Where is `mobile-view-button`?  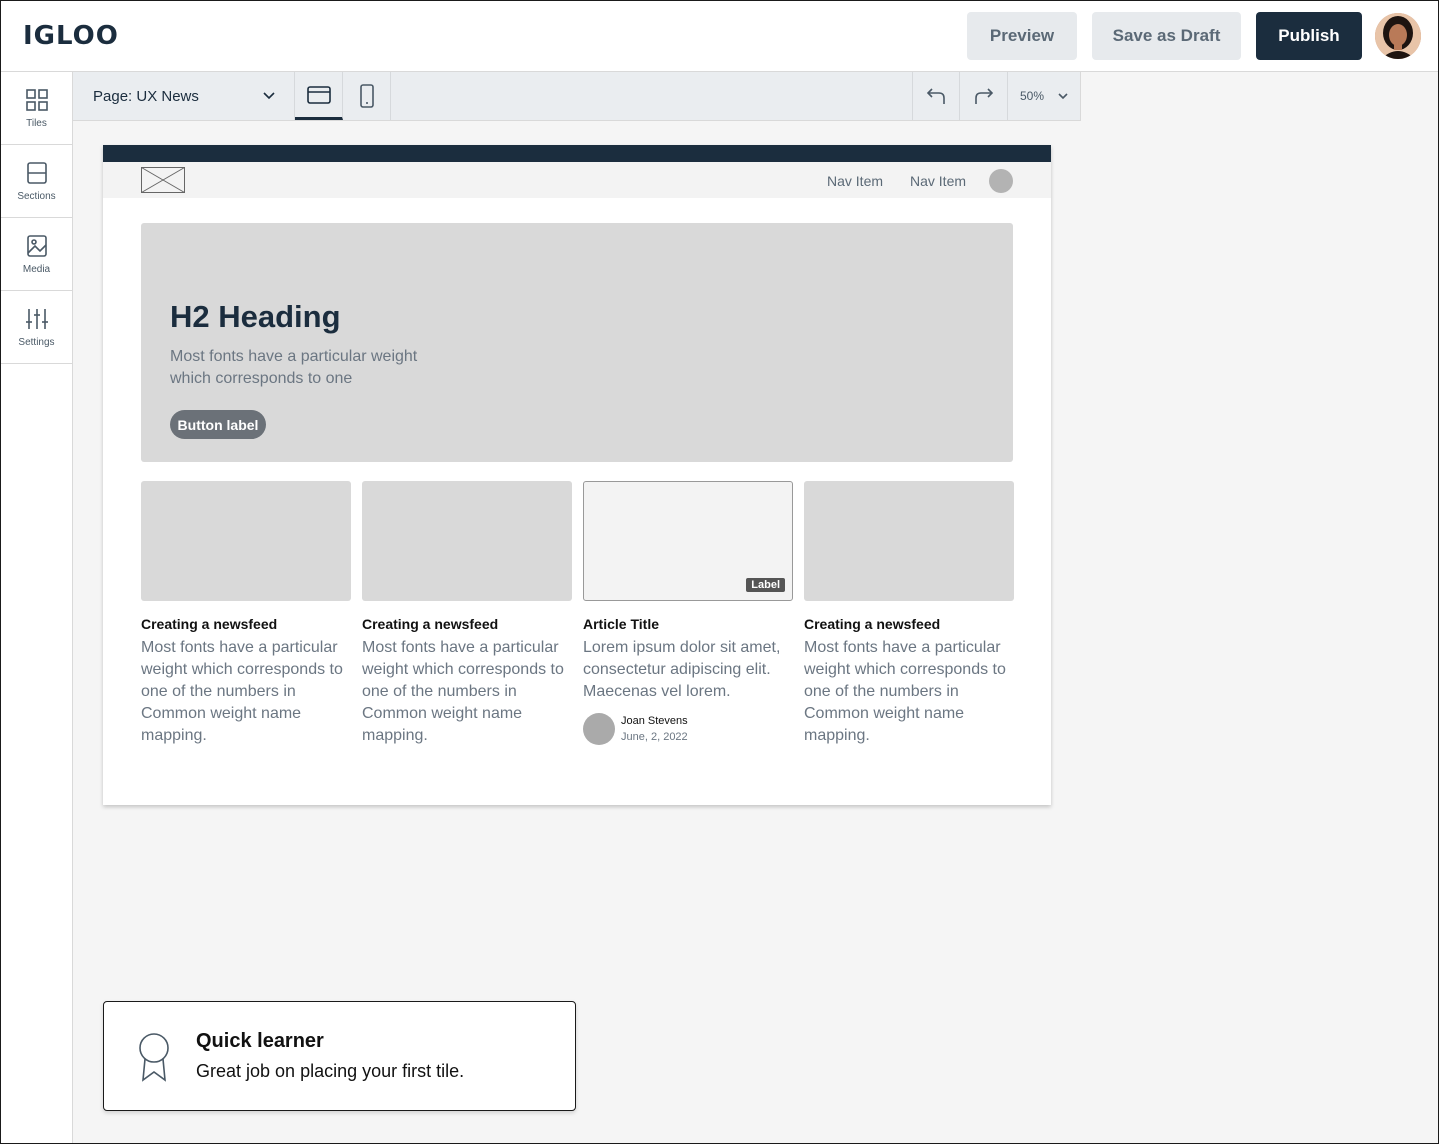 mobile-view-button is located at coordinates (367, 96).